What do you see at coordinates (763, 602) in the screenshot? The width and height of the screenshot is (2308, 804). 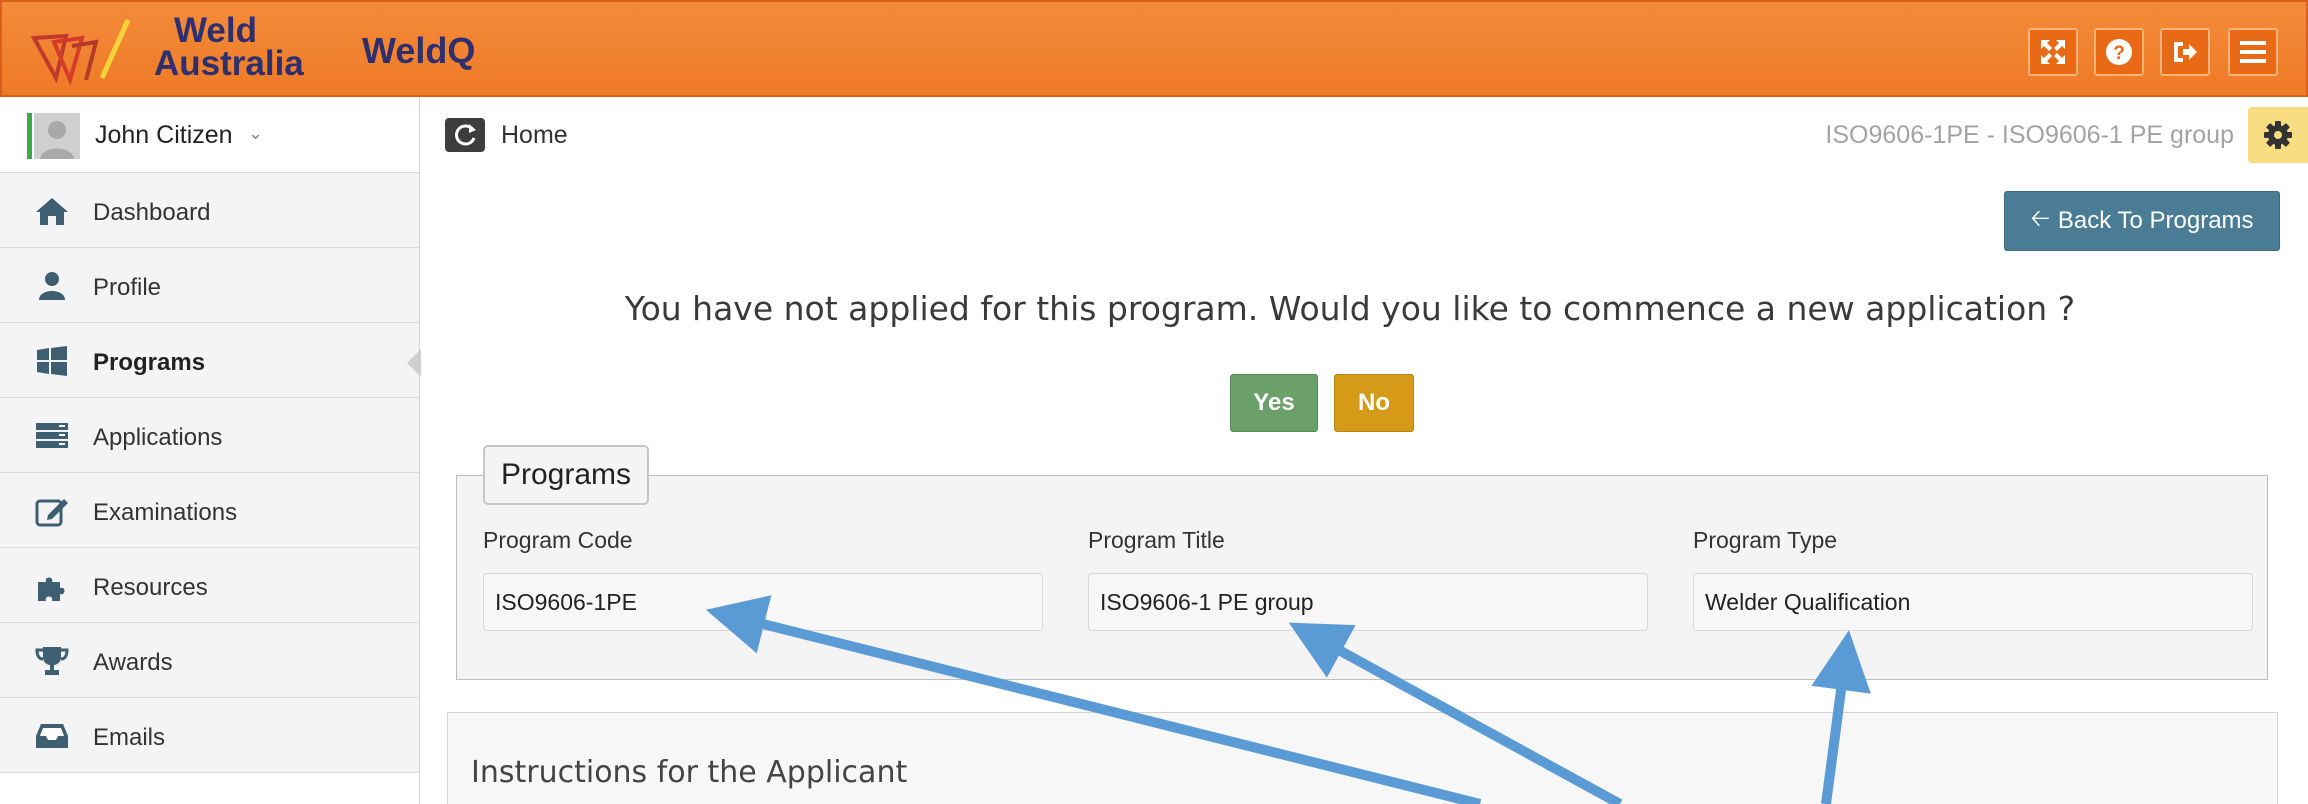 I see `program-code-field: ISO9606-1PE` at bounding box center [763, 602].